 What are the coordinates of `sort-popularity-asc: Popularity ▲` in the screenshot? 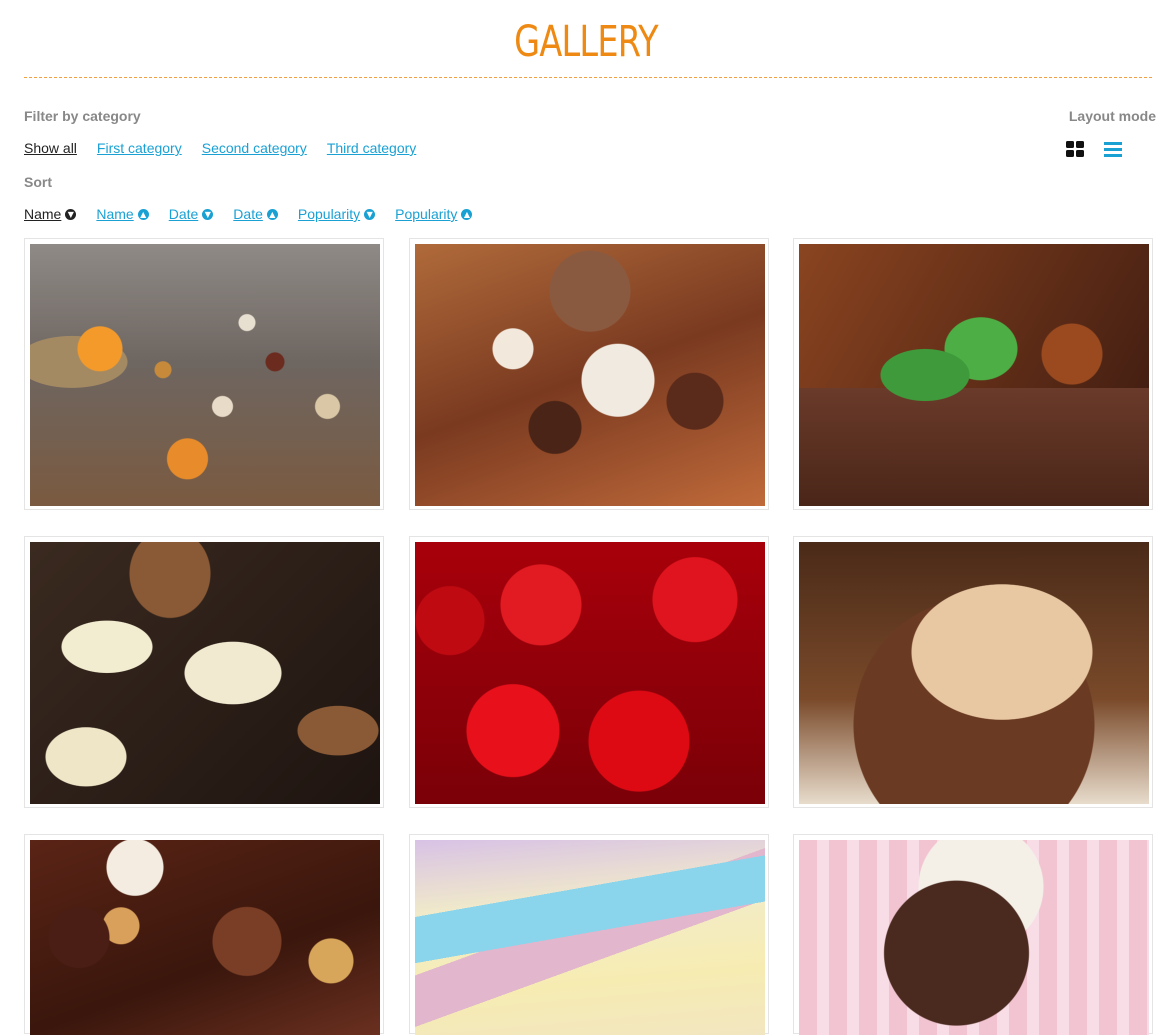 It's located at (434, 214).